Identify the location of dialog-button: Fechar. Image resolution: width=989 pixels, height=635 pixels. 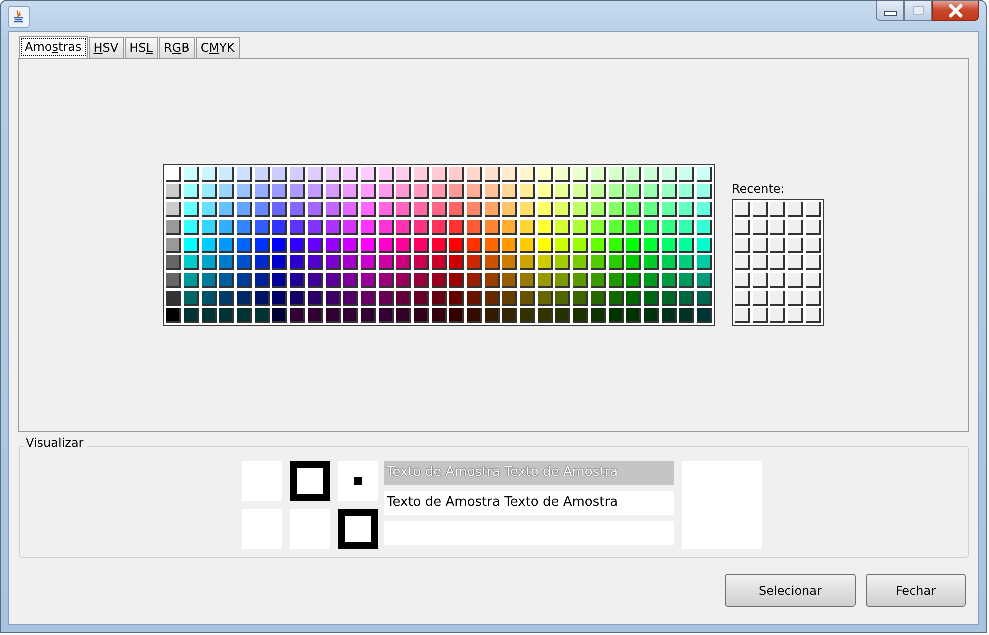
(916, 590).